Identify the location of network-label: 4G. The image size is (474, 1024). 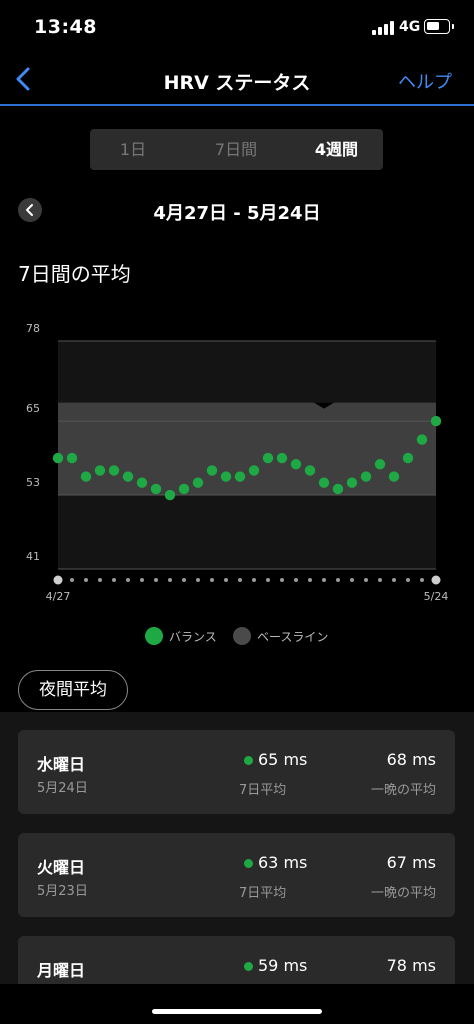
(410, 27).